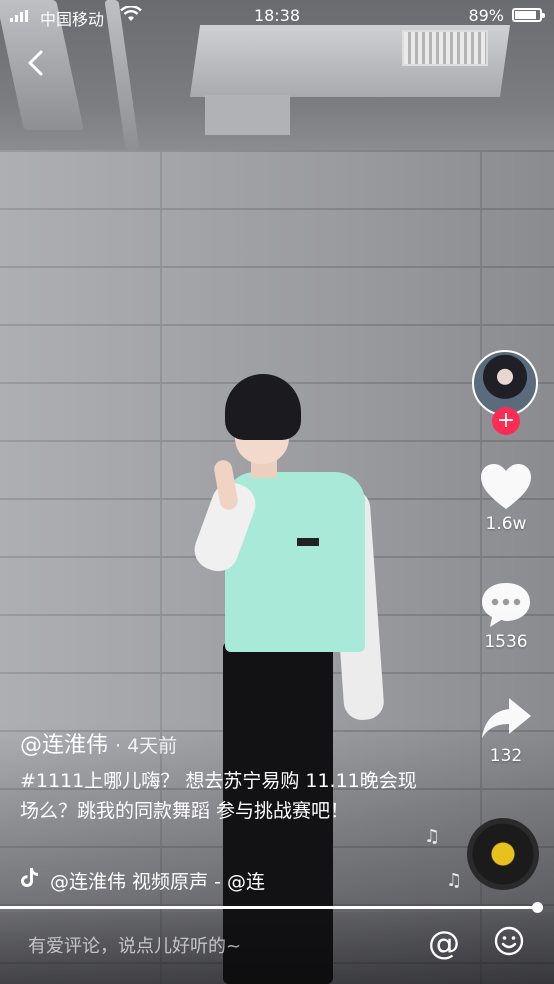  I want to click on author-name: @连淮伟, so click(64, 745).